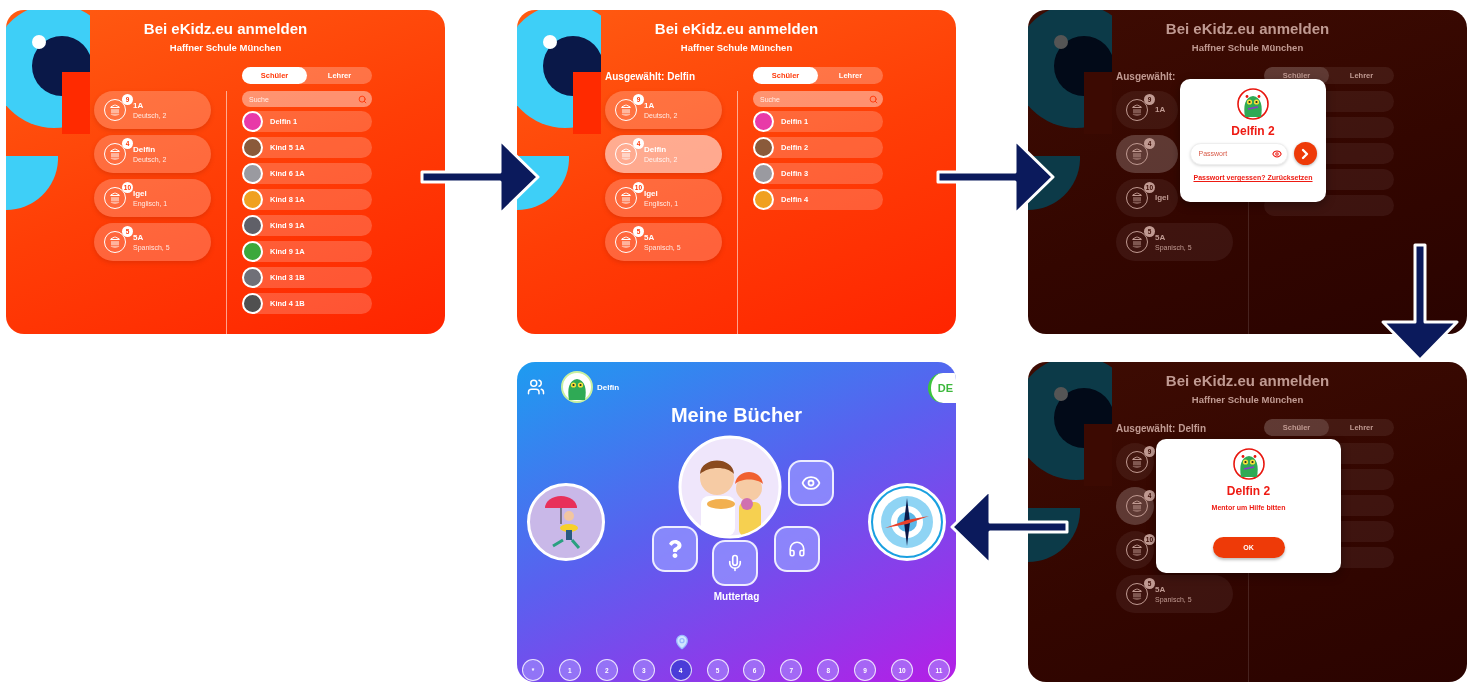 Image resolution: width=1472 pixels, height=682 pixels. What do you see at coordinates (736, 415) in the screenshot?
I see `screen-title: Meine Bücher` at bounding box center [736, 415].